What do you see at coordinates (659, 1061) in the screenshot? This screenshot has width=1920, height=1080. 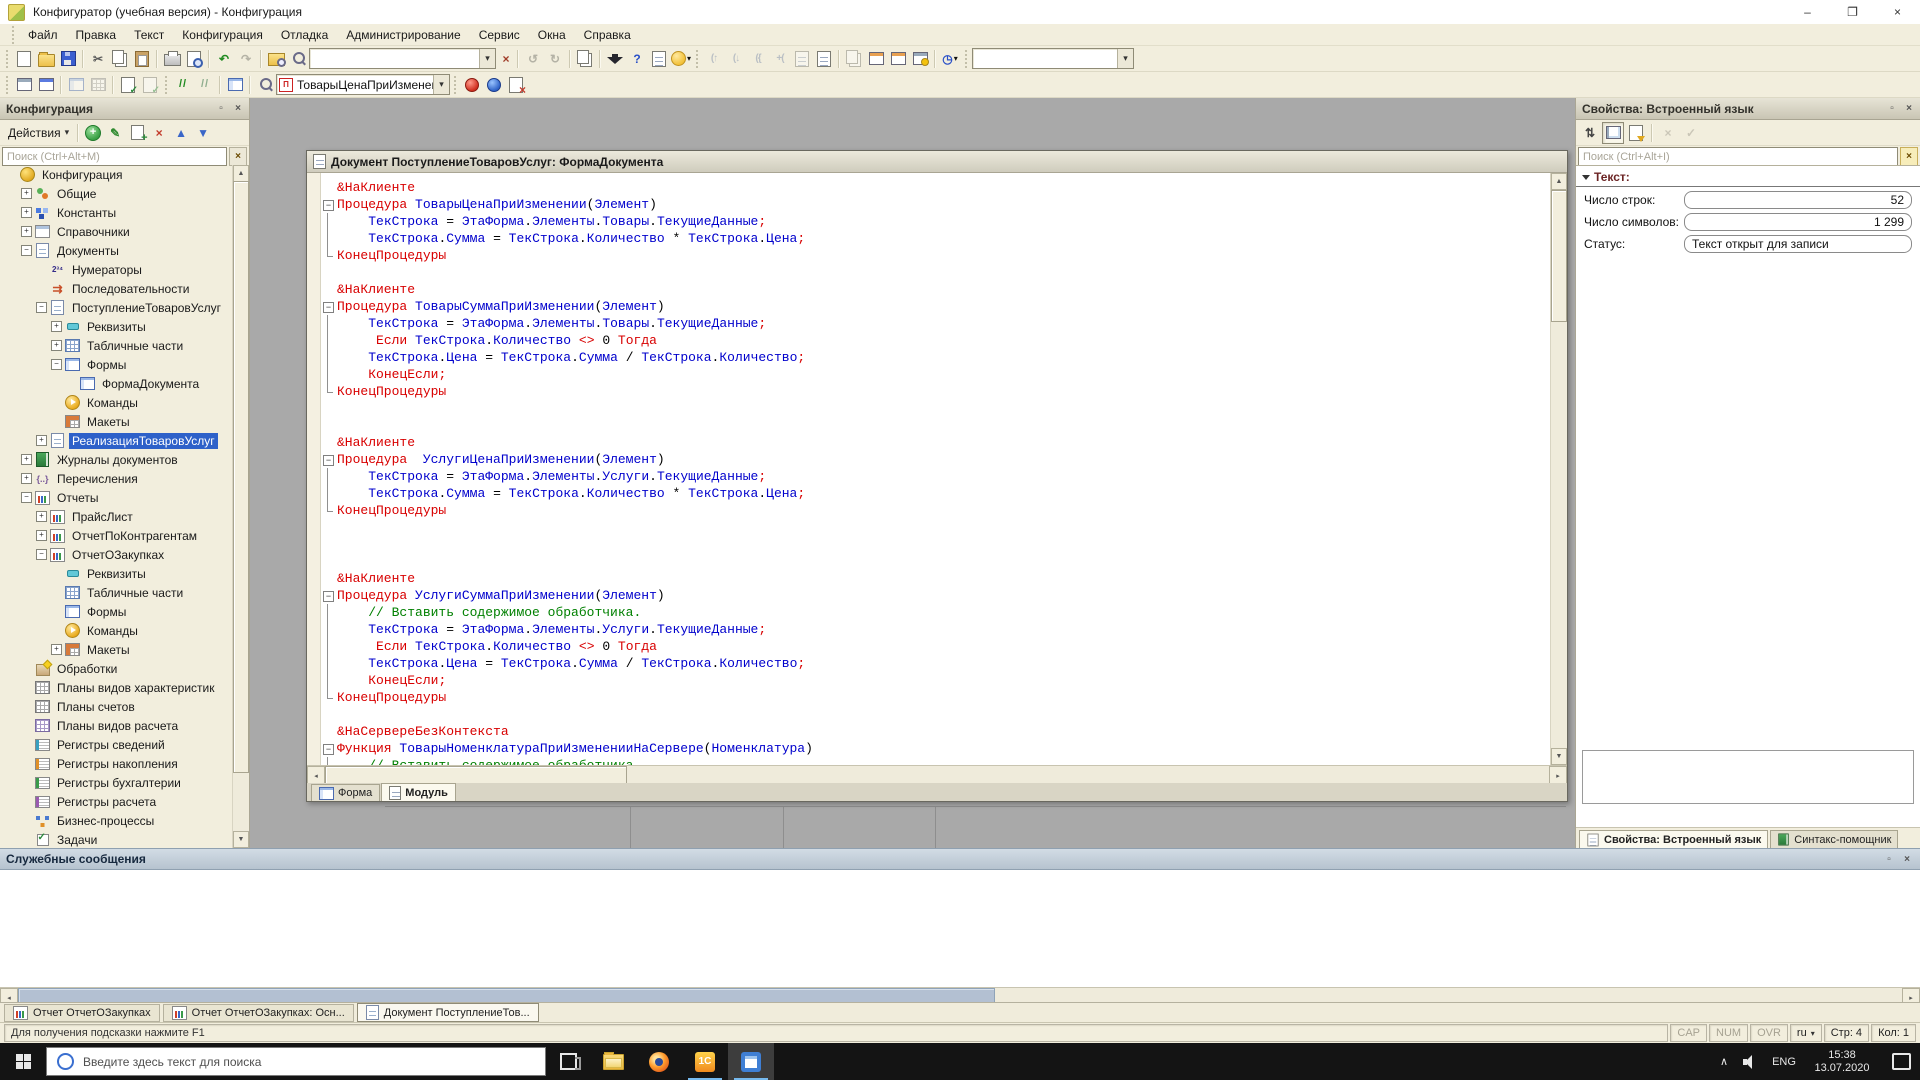 I see `taskbar-app-firefox` at bounding box center [659, 1061].